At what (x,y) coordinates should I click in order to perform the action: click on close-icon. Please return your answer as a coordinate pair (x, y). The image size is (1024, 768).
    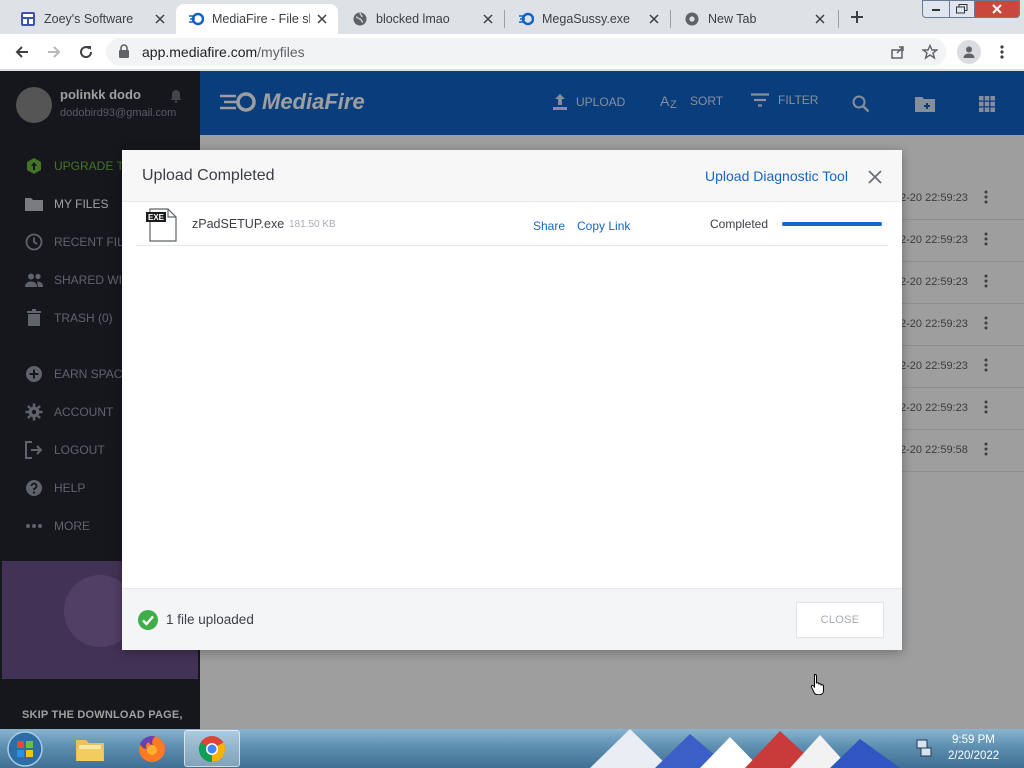
    Looking at the image, I should click on (997, 9).